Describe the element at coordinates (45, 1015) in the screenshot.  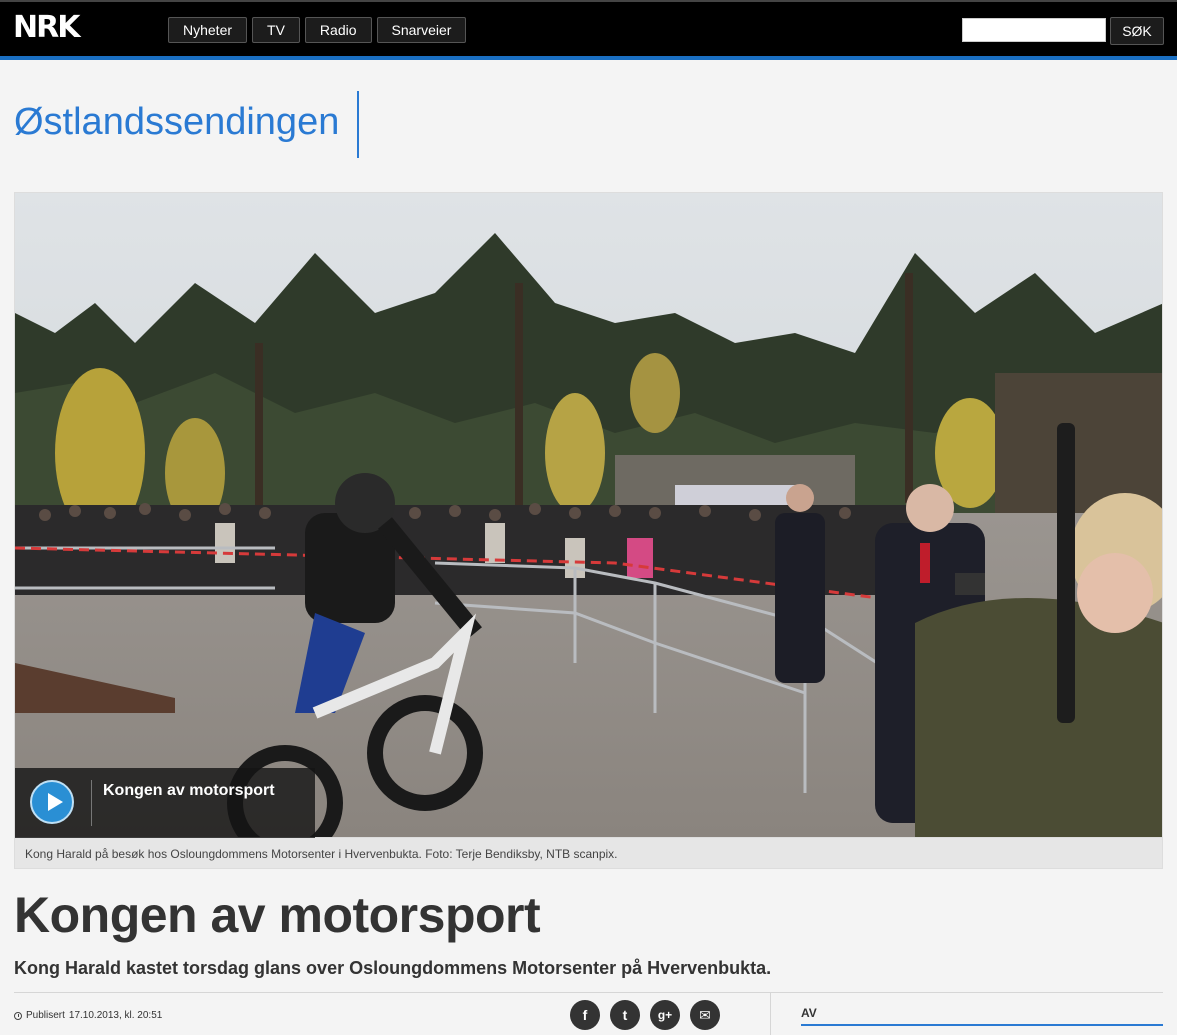
I see `published-label: Publisert` at that location.